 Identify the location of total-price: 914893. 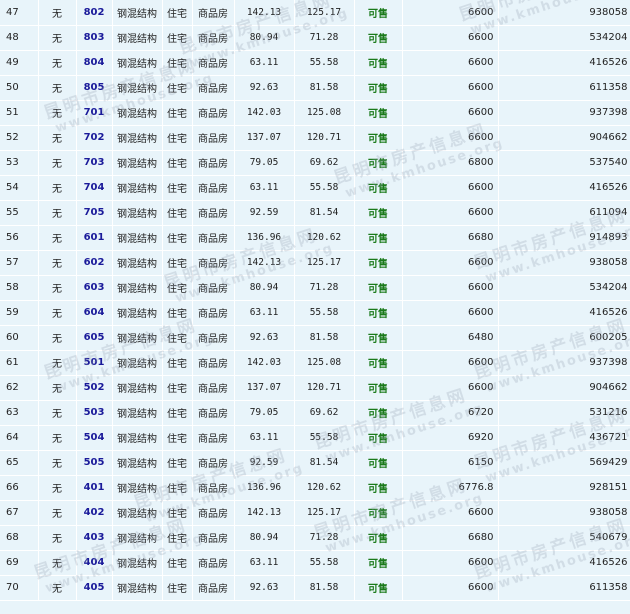
(564, 238).